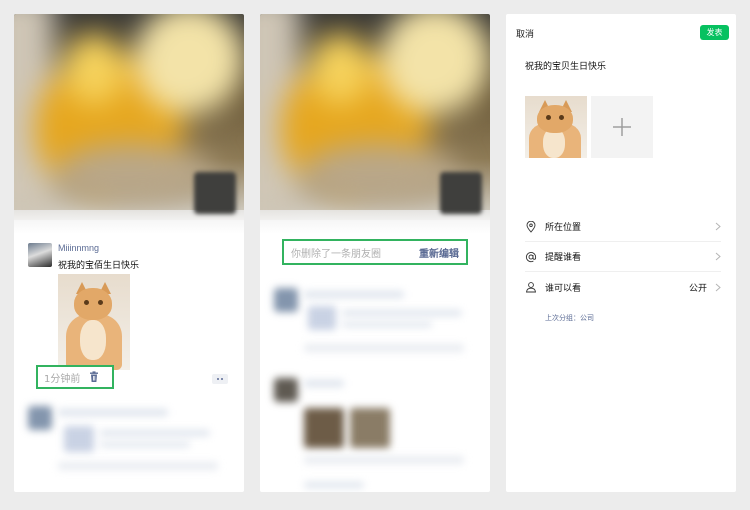 Image resolution: width=750 pixels, height=510 pixels. What do you see at coordinates (78, 248) in the screenshot?
I see `post-username: Miiinnmng` at bounding box center [78, 248].